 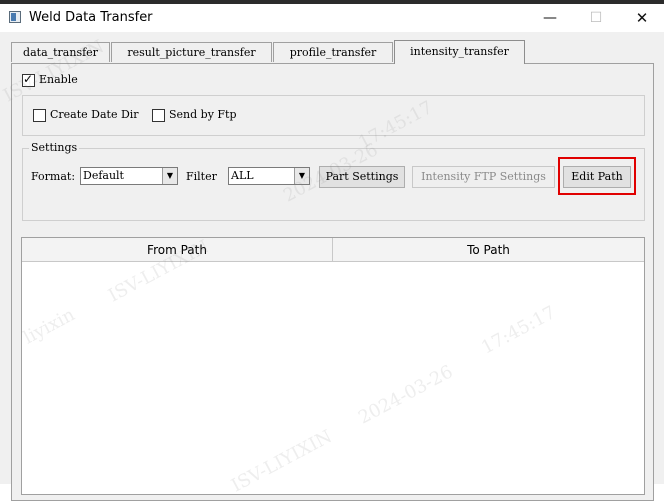 I want to click on format-label: Format:, so click(x=53, y=176).